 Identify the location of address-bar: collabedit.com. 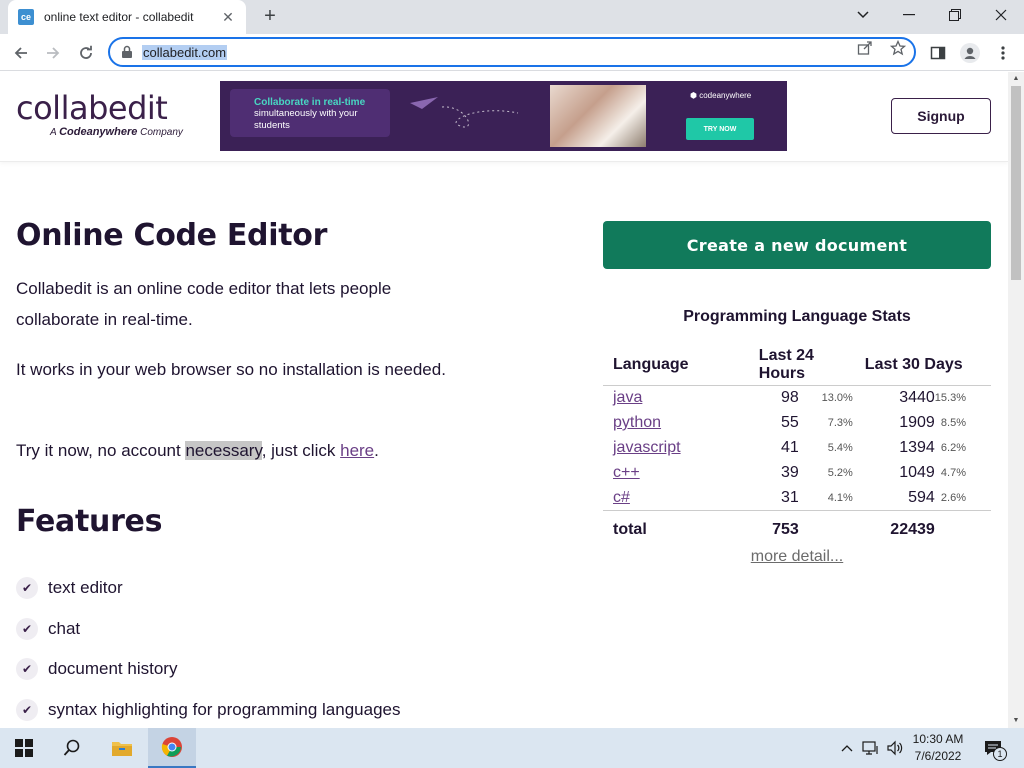
(512, 52).